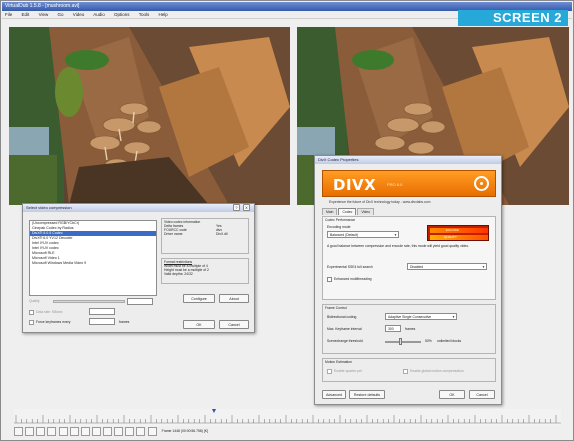 The width and height of the screenshot is (574, 441). I want to click on format-line-3: Valid depths: 24/32, so click(178, 274).